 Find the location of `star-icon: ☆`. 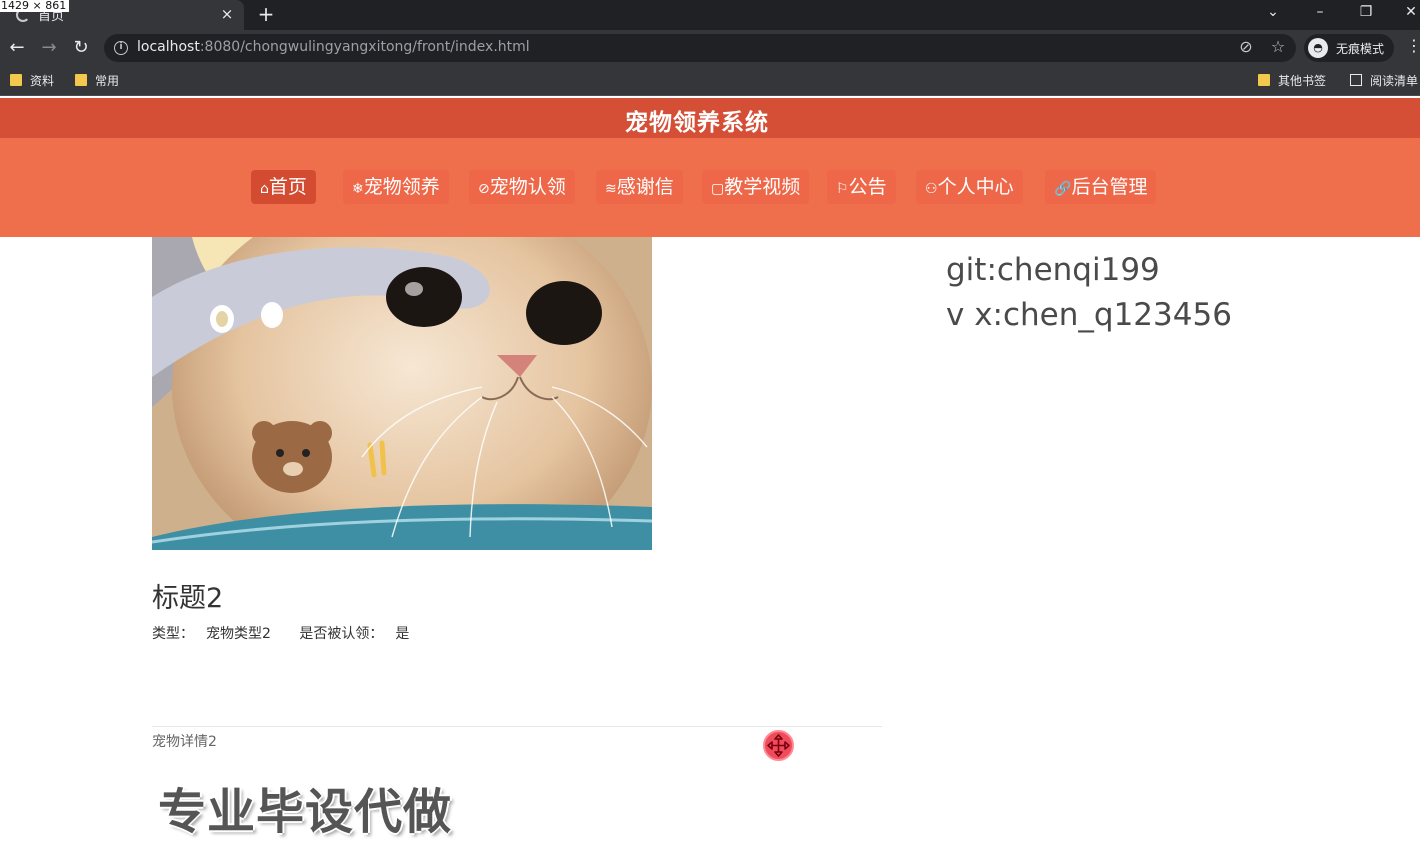

star-icon: ☆ is located at coordinates (1278, 46).